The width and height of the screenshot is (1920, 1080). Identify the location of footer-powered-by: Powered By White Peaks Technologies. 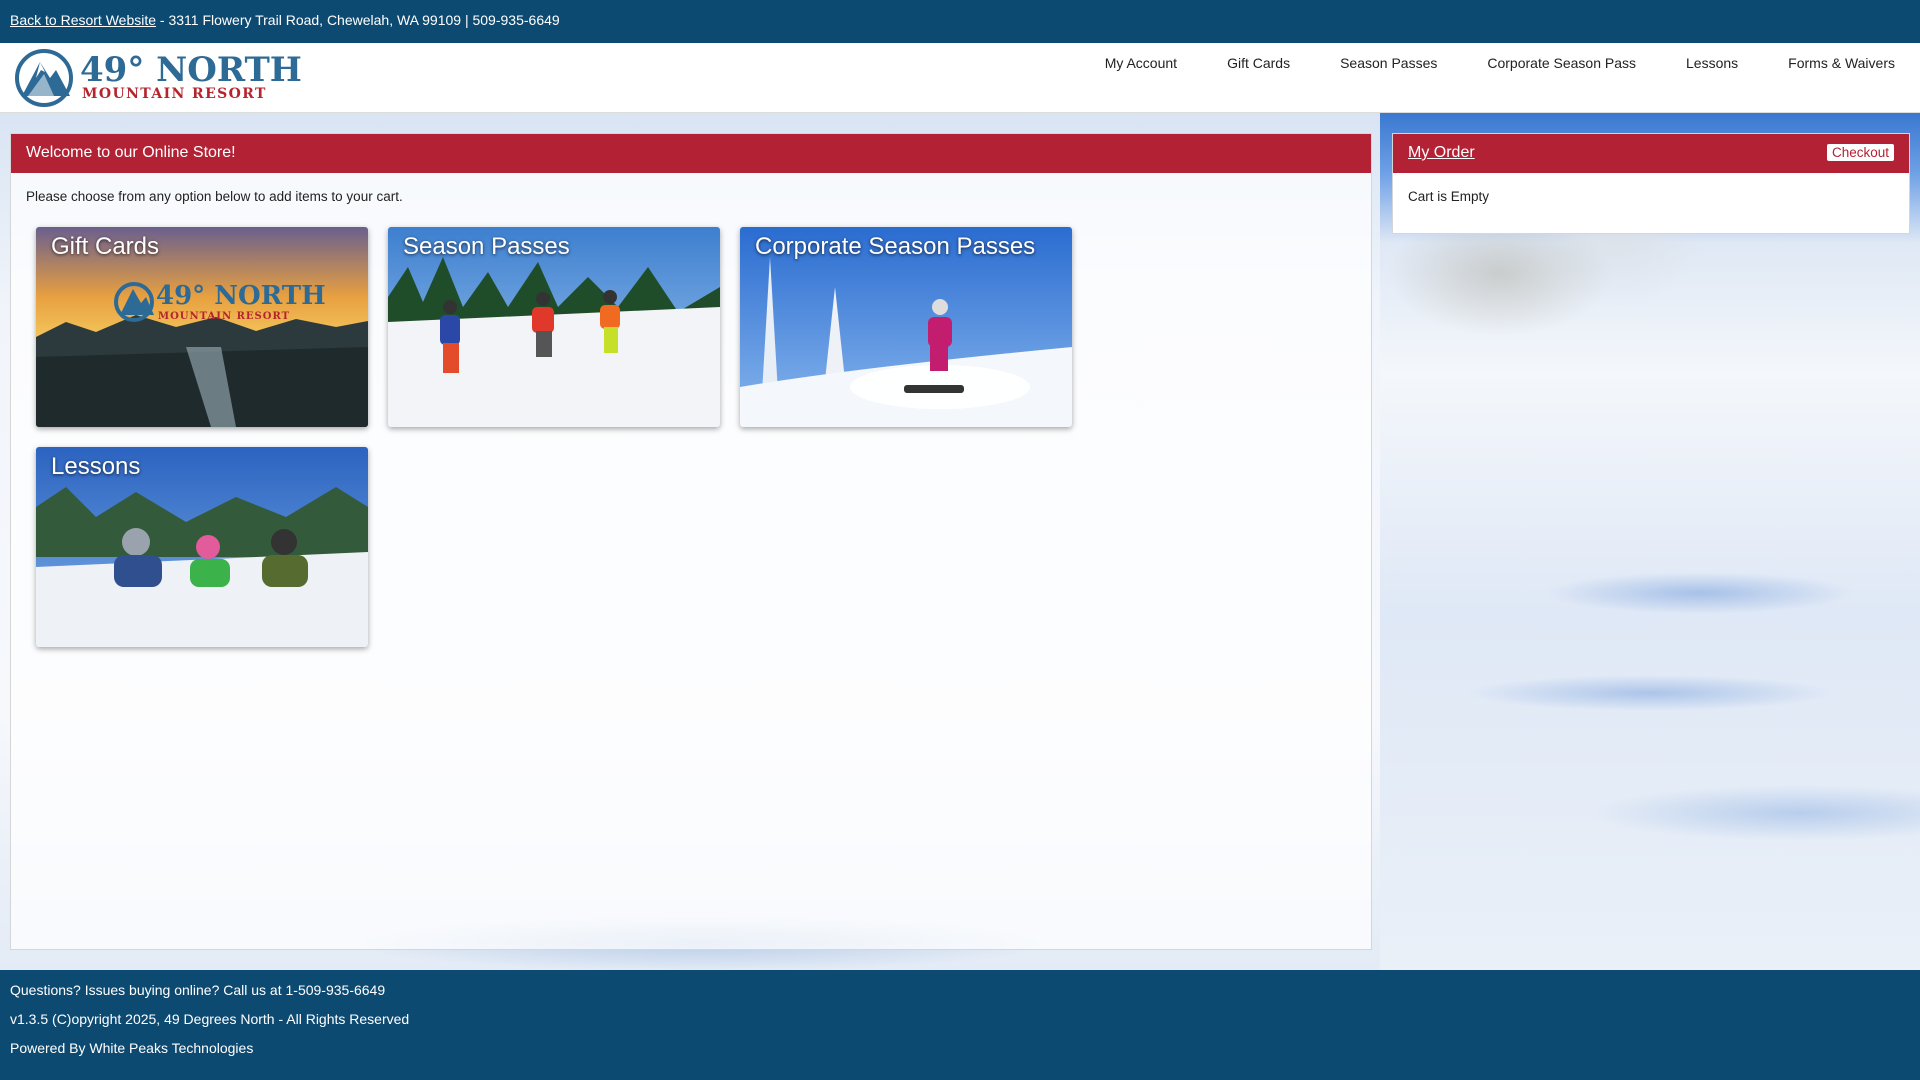
(132, 1048).